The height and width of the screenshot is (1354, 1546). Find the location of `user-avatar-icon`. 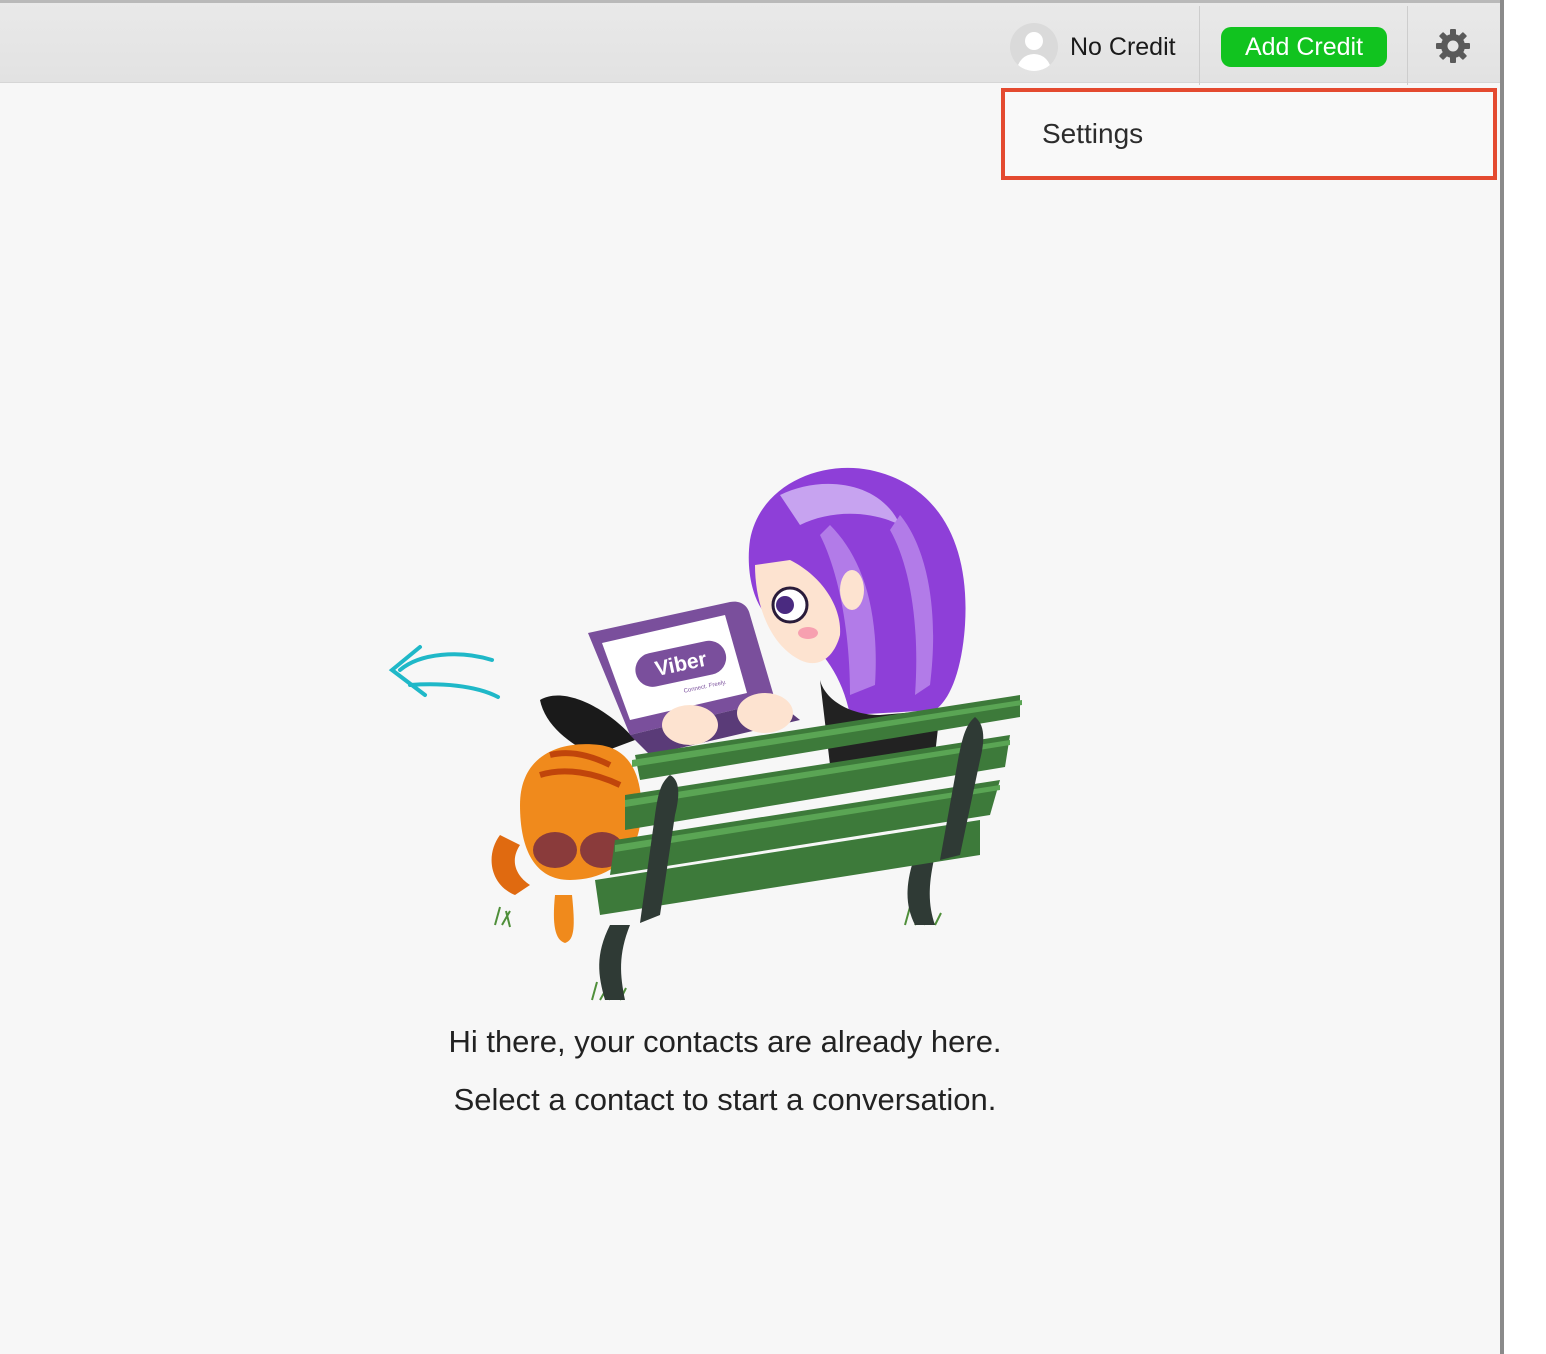

user-avatar-icon is located at coordinates (1034, 47).